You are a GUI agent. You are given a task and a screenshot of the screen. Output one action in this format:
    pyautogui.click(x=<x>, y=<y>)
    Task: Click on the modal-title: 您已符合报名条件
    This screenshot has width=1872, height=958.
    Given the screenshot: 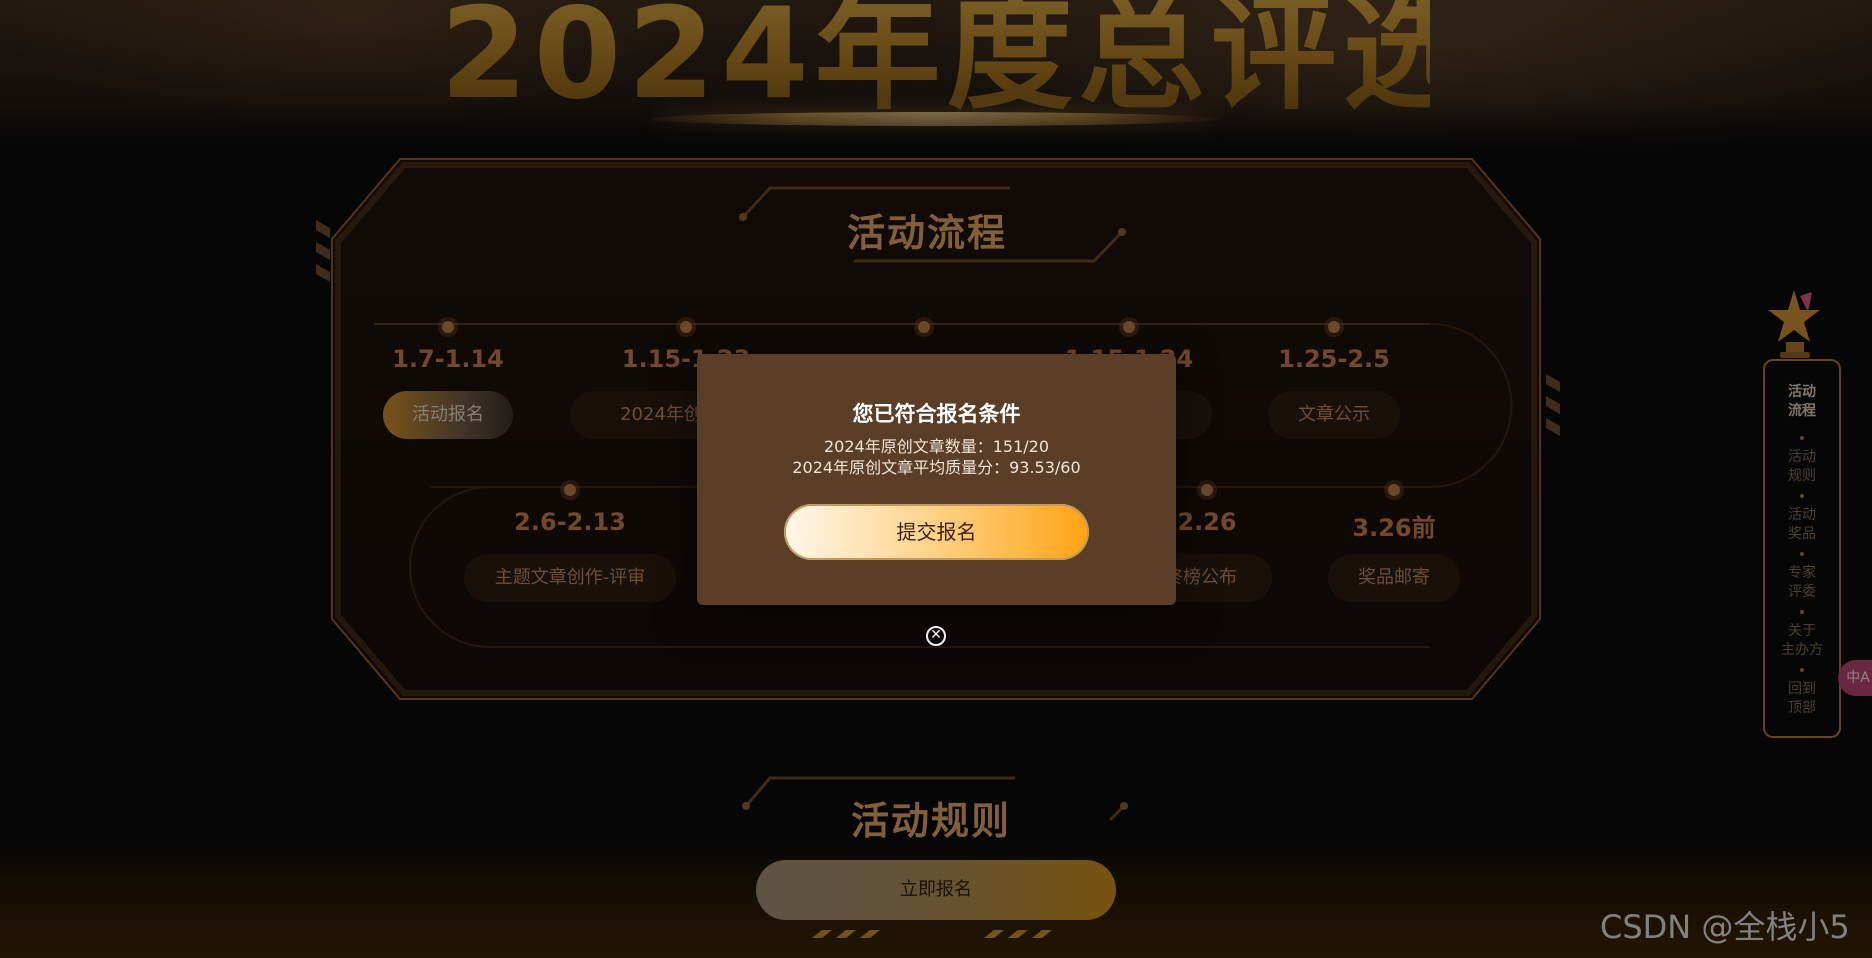 What is the action you would take?
    pyautogui.click(x=936, y=414)
    